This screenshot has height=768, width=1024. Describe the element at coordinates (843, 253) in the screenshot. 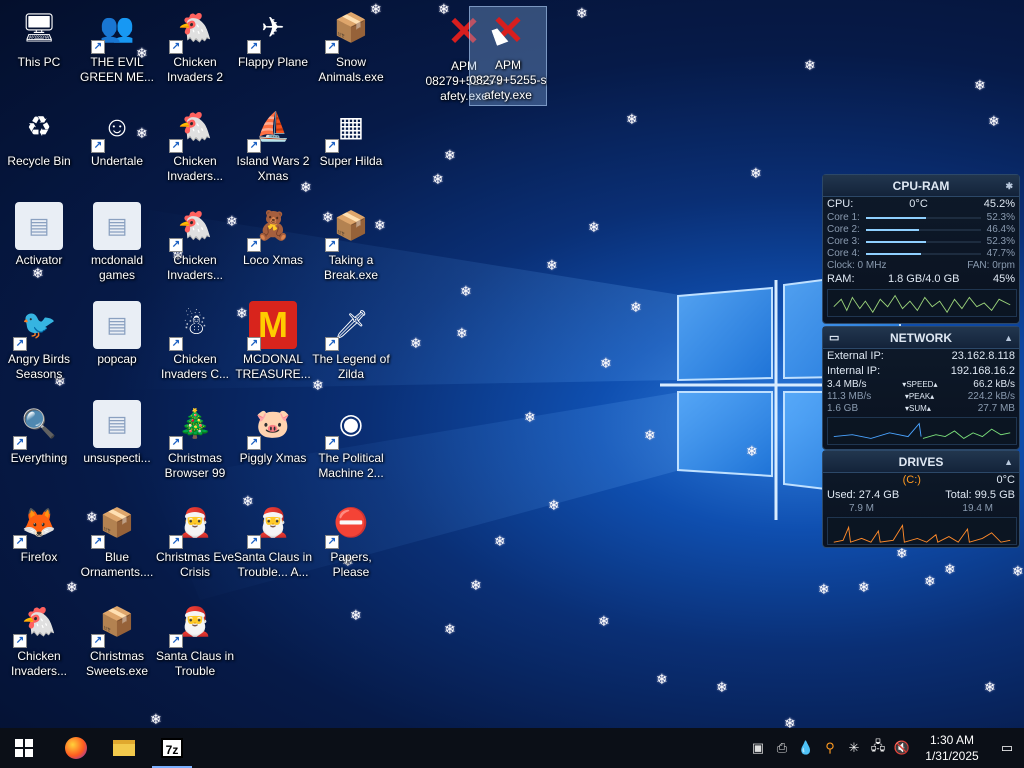

I see `core-label: Core 4:` at that location.